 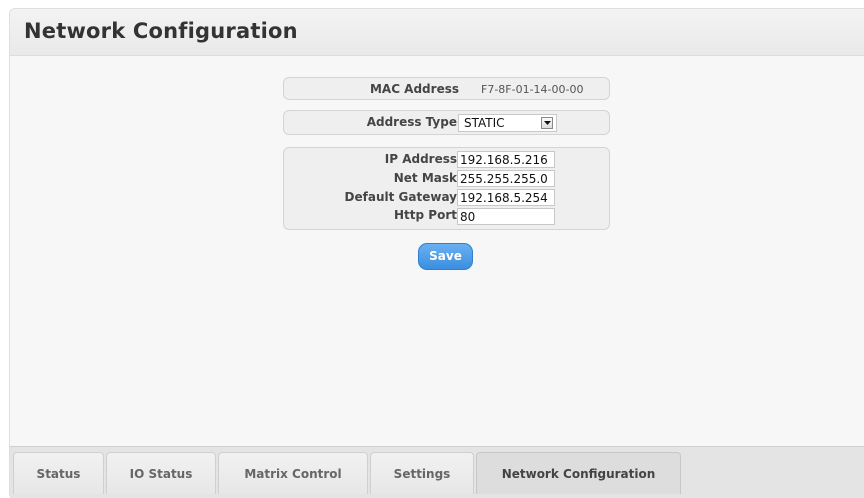 I want to click on ip-address-field, so click(x=506, y=159).